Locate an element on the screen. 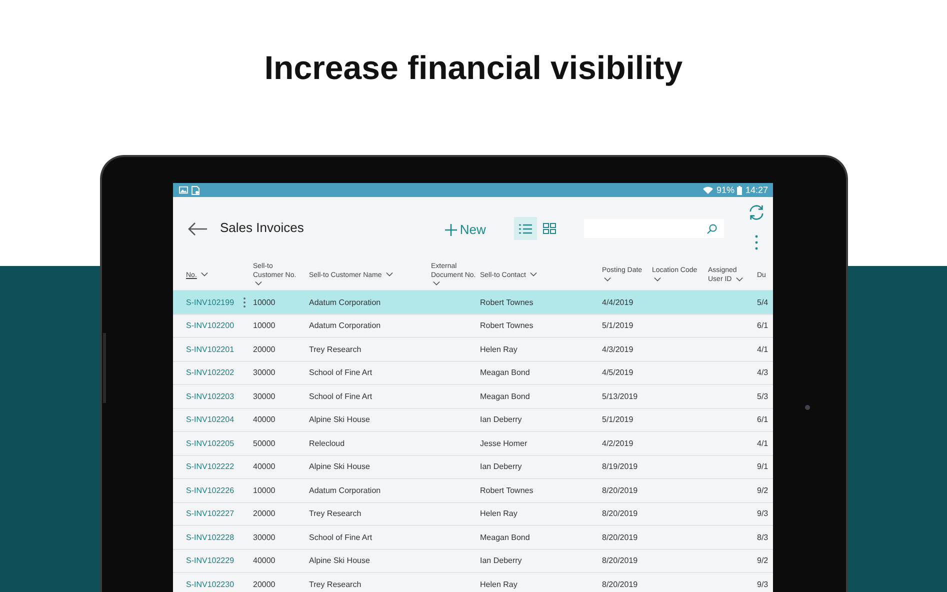  table-row: S-INV102226 10000 Adatum Corporation Robert Townes 8/20/2019 9/2 is located at coordinates (473, 490).